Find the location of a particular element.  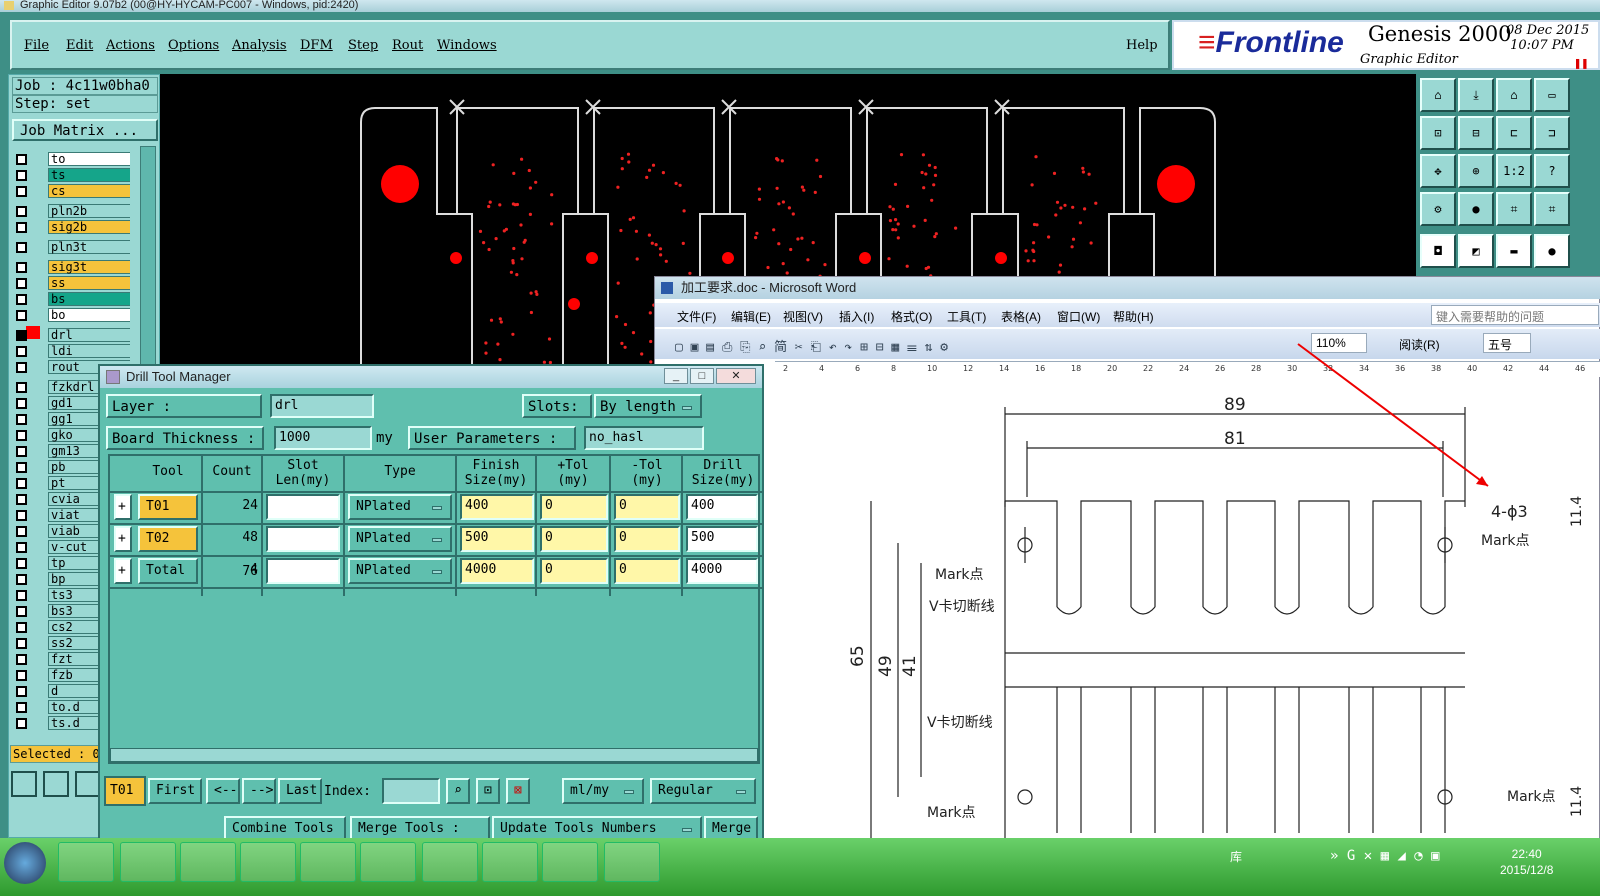

taskbar-app-genesis is located at coordinates (632, 862).